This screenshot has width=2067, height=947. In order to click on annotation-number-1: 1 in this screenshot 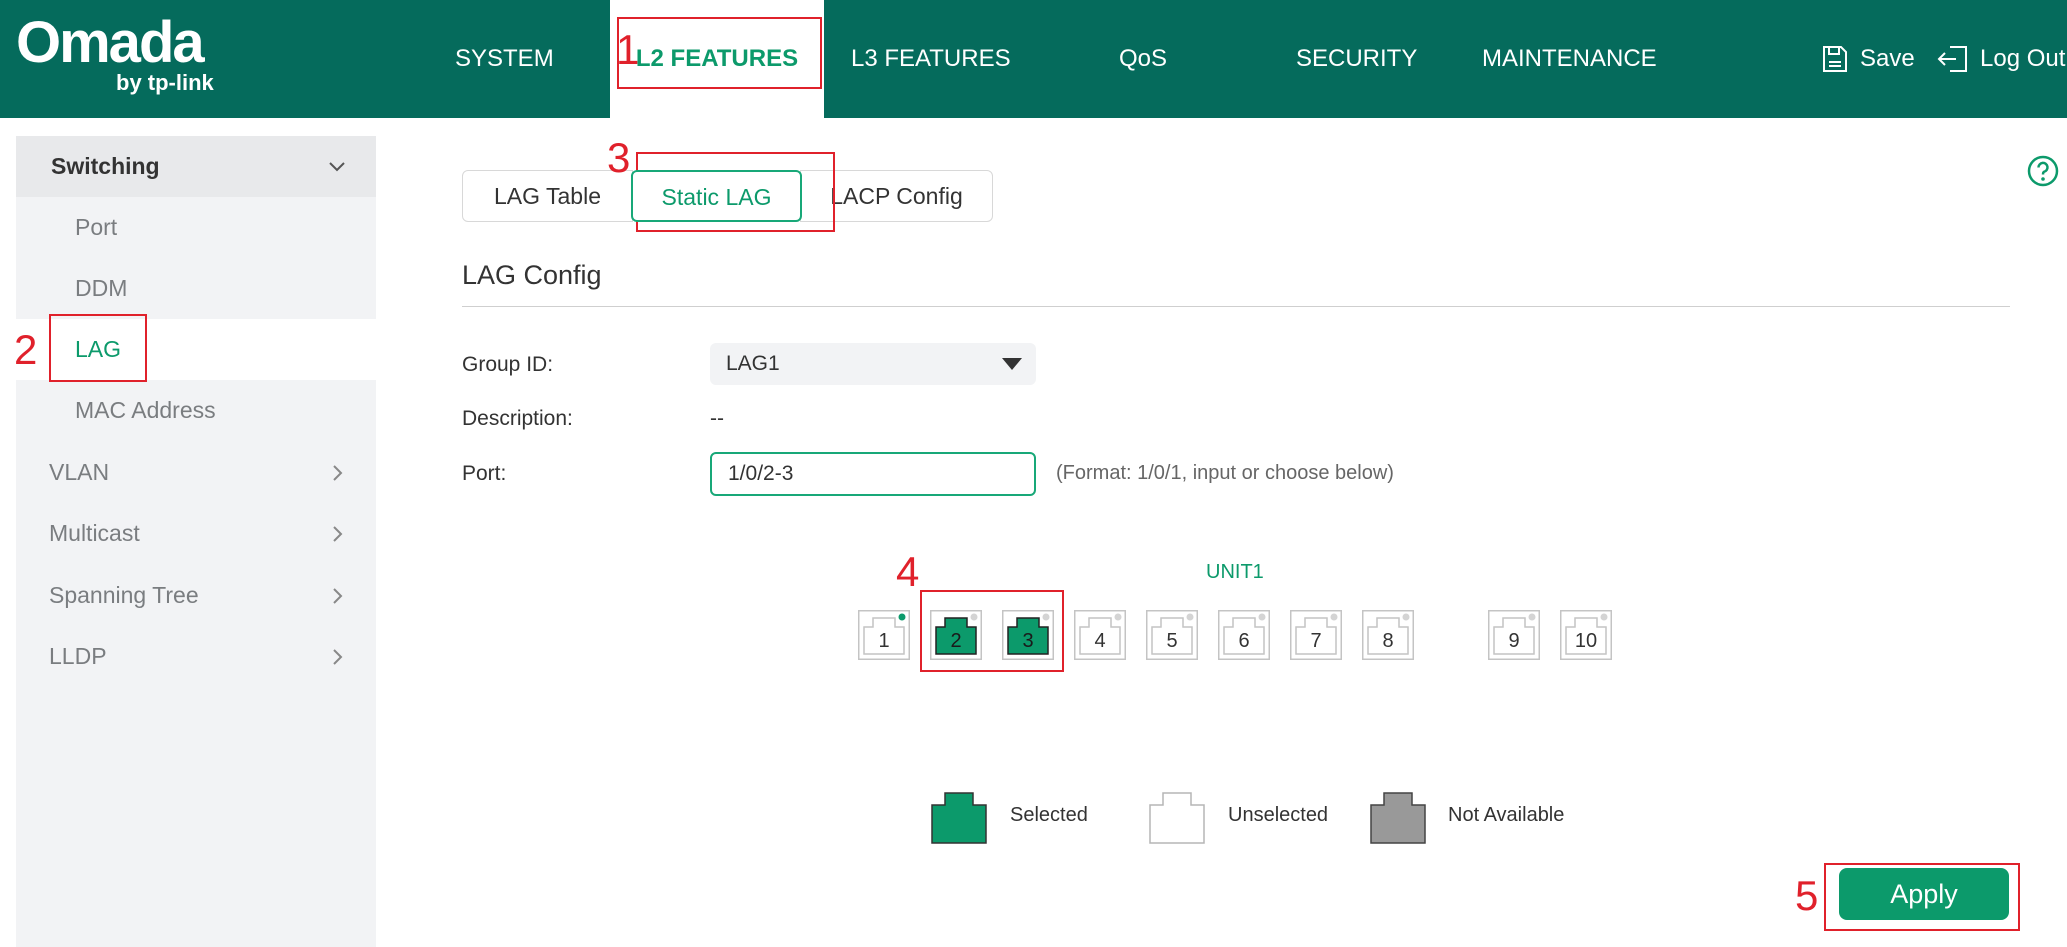, I will do `click(628, 49)`.